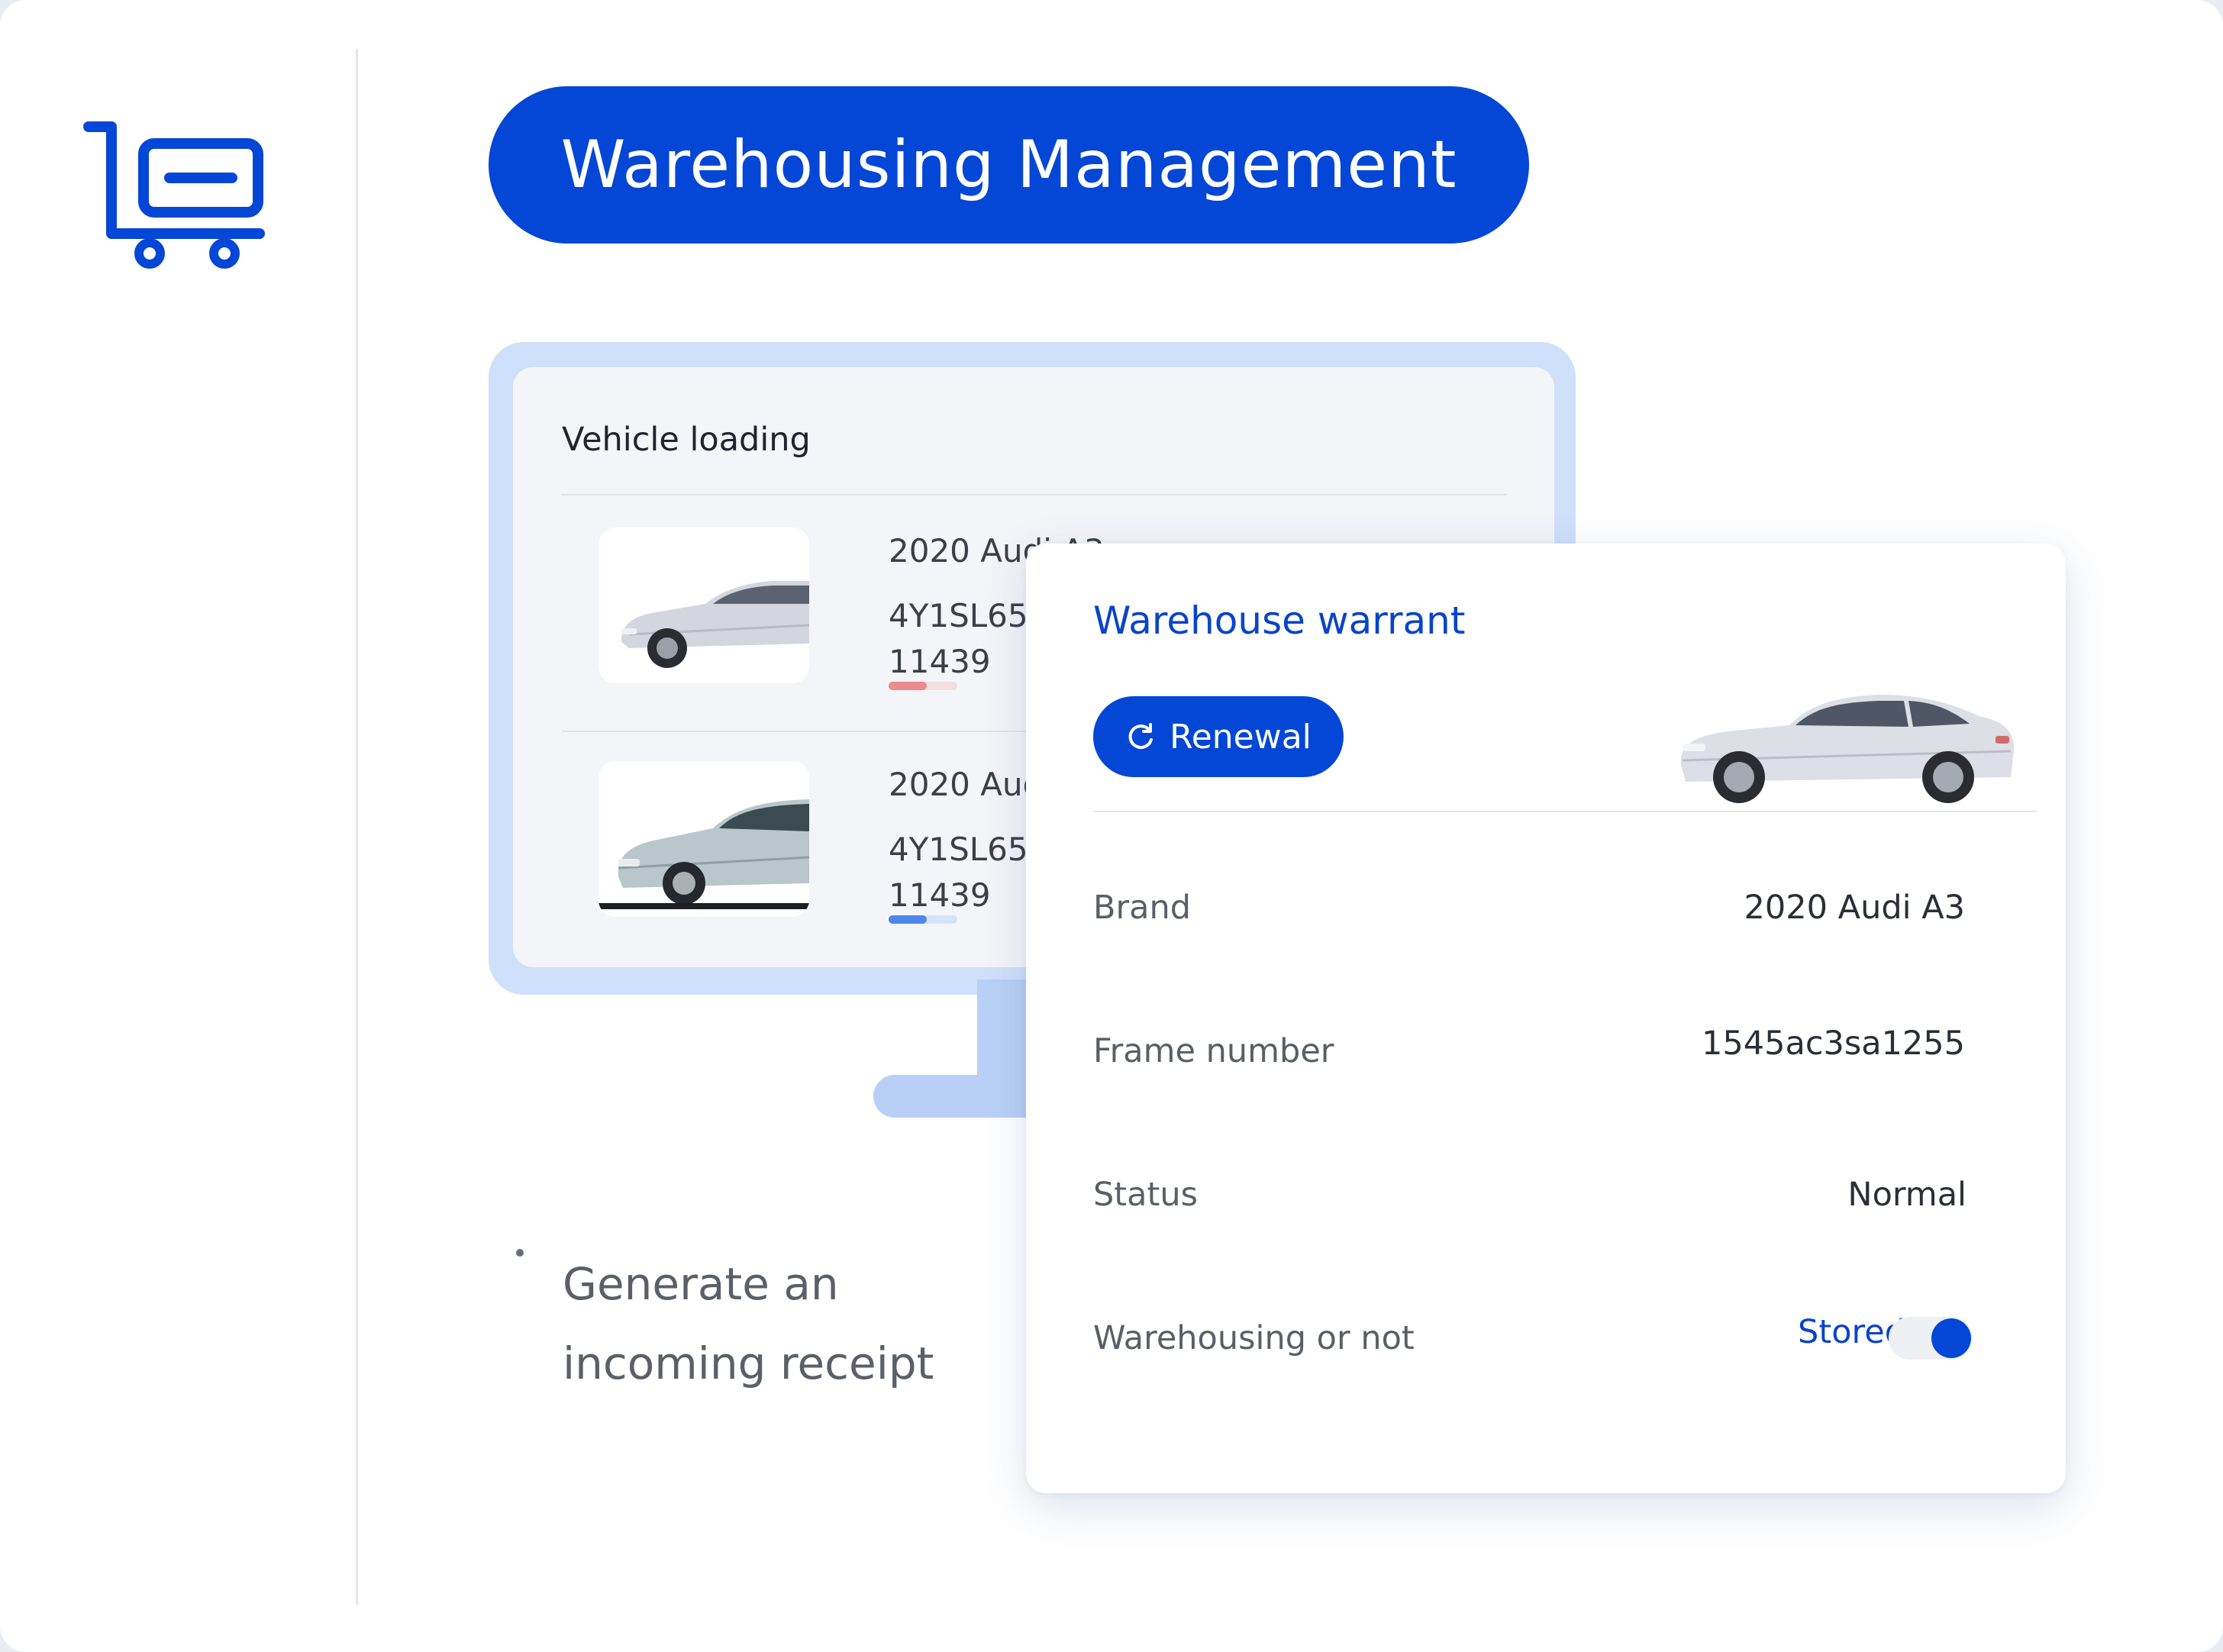  I want to click on card-title: Warehouse warrant, so click(1279, 621).